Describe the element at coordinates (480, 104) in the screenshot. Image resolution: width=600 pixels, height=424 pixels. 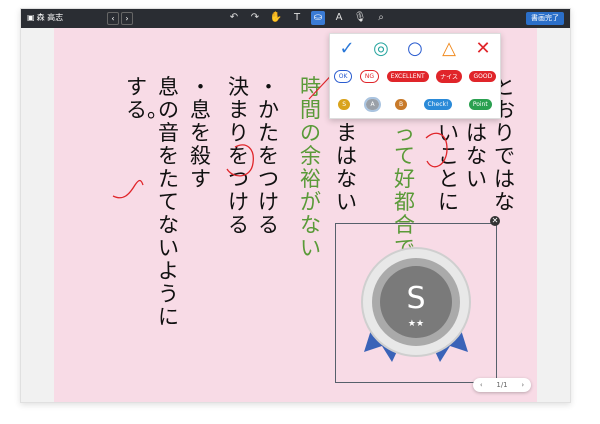
I see `point-label-stamp: Point` at that location.